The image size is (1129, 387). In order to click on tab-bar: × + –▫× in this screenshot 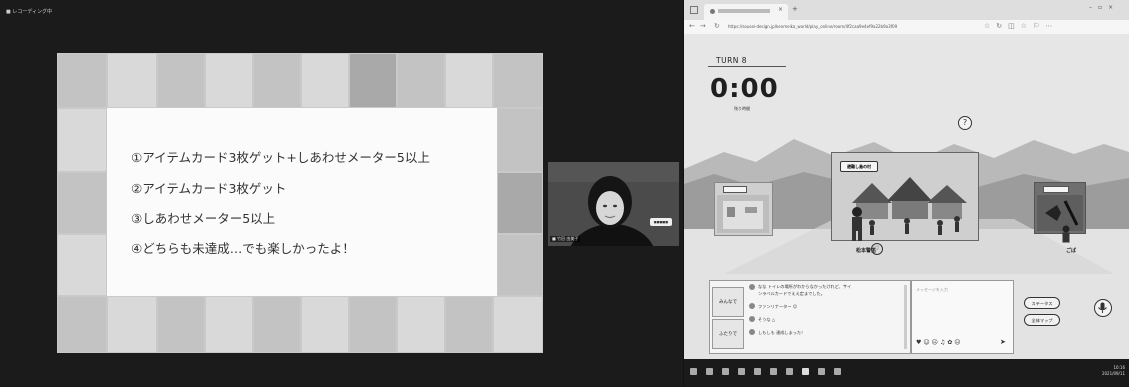, I will do `click(906, 10)`.